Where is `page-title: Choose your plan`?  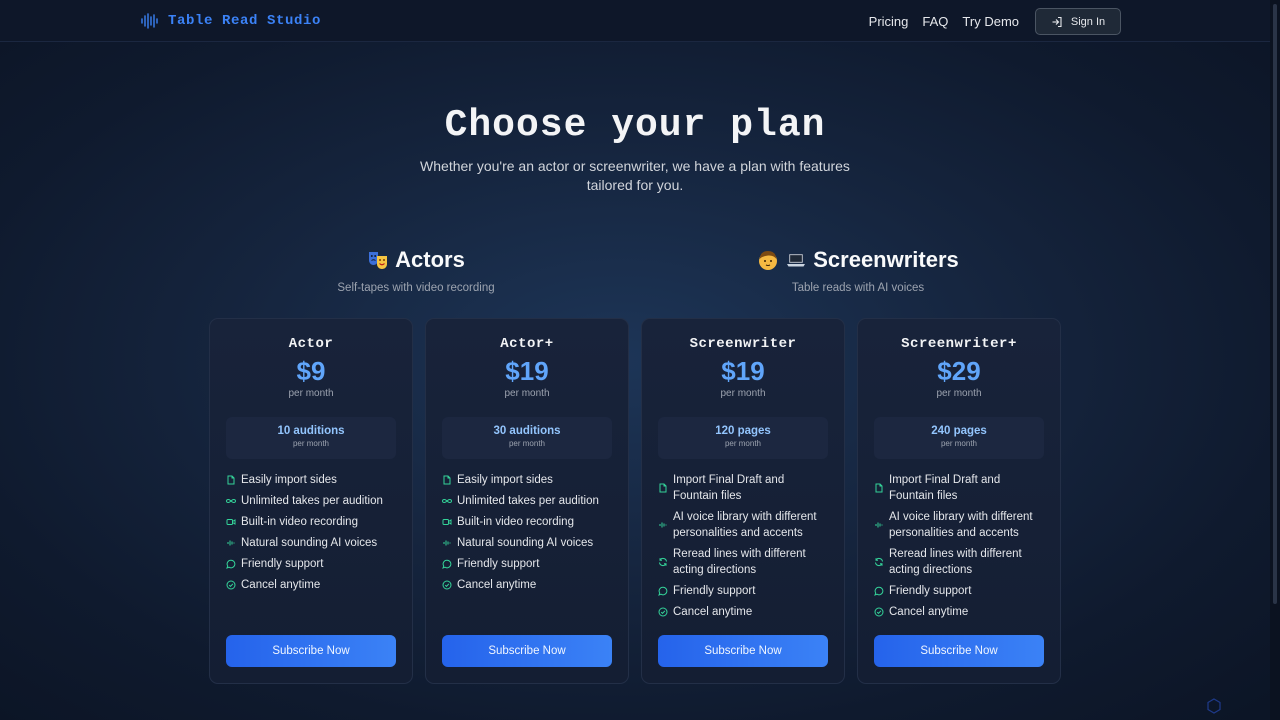 page-title: Choose your plan is located at coordinates (635, 125).